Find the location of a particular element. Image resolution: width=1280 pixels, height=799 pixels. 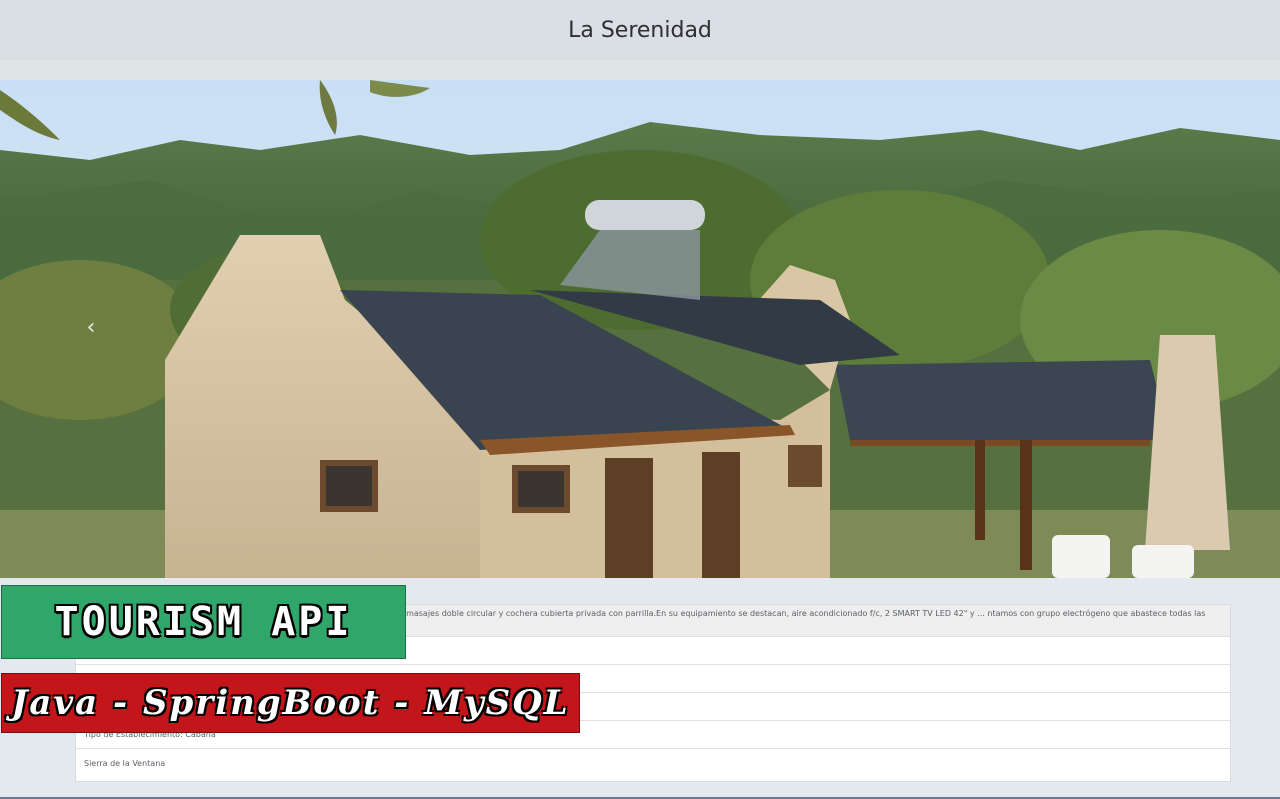

carousel-prev-button: ‹ is located at coordinates (91, 328).